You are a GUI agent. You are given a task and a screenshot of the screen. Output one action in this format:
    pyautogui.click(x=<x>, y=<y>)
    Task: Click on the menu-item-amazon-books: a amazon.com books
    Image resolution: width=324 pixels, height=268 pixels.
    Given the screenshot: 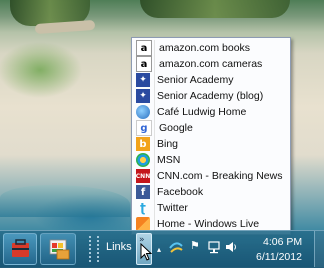 What is the action you would take?
    pyautogui.click(x=211, y=48)
    